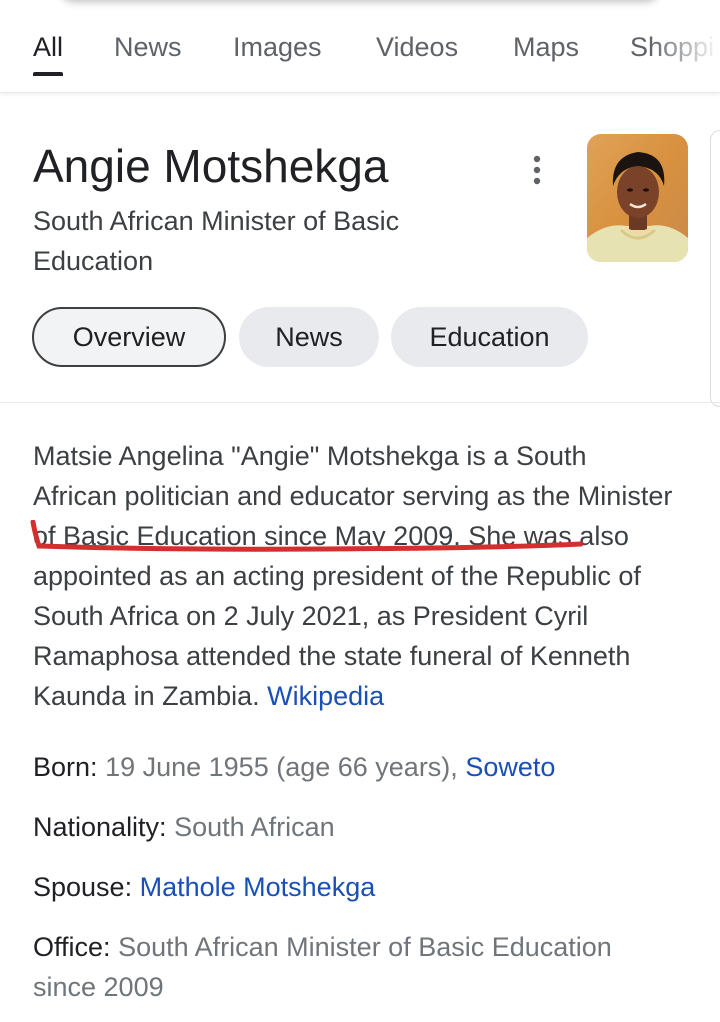 This screenshot has width=720, height=1022. Describe the element at coordinates (65, 767) in the screenshot. I see `fact-label: Born:` at that location.